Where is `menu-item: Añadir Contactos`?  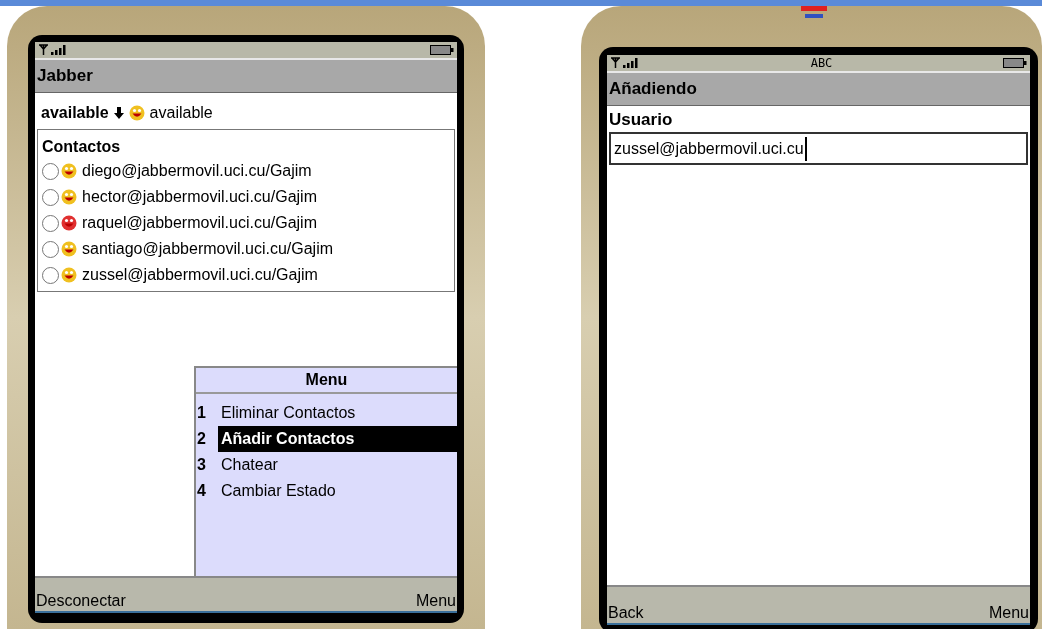 menu-item: Añadir Contactos is located at coordinates (337, 439).